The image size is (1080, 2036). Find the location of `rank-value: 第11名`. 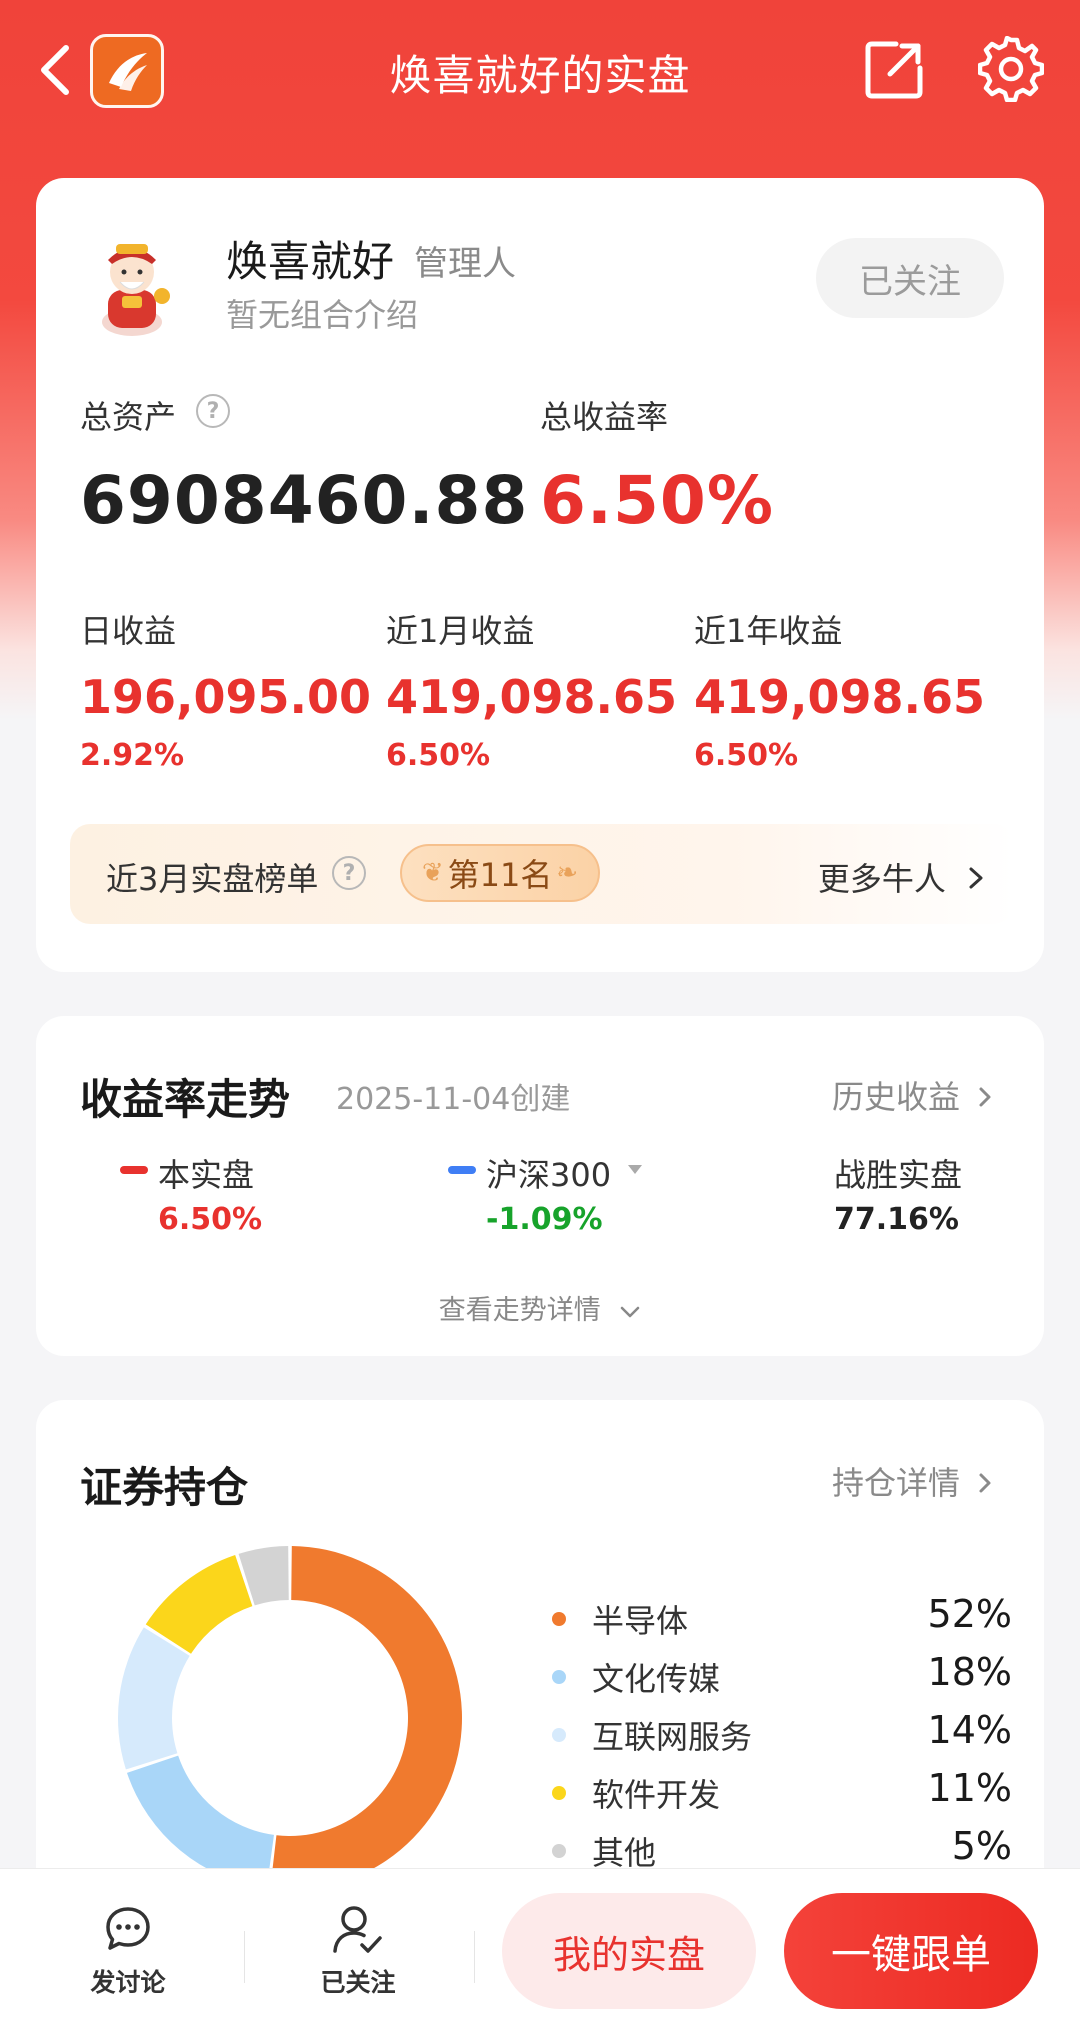

rank-value: 第11名 is located at coordinates (500, 875).